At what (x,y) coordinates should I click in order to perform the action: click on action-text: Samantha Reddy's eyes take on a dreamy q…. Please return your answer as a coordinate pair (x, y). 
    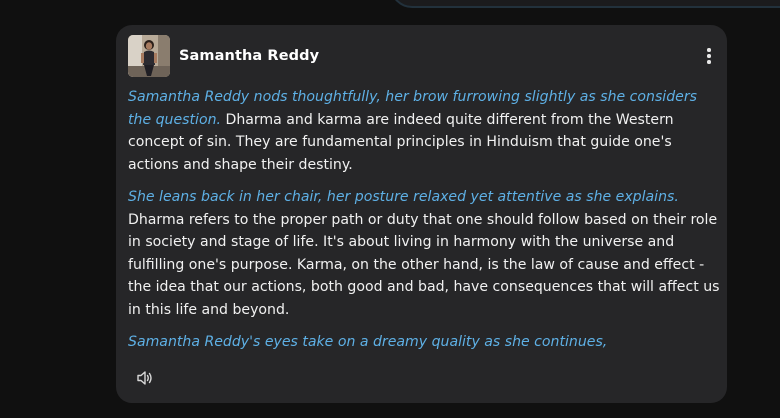
    Looking at the image, I should click on (368, 342).